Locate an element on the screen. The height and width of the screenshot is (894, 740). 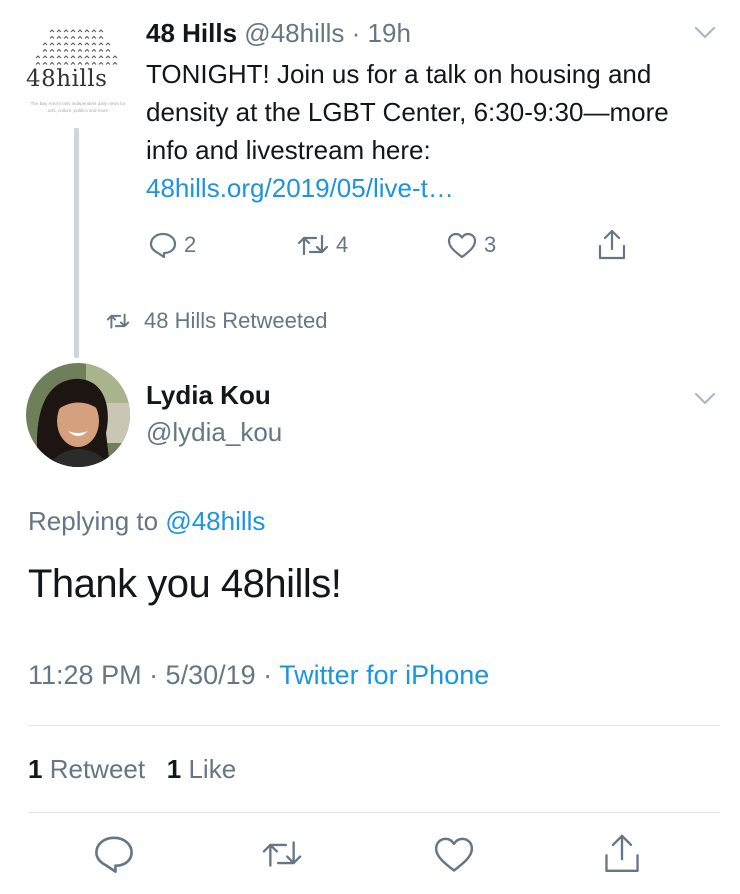
retweeted-by-label: 48 Hills Retweeted is located at coordinates (236, 320).